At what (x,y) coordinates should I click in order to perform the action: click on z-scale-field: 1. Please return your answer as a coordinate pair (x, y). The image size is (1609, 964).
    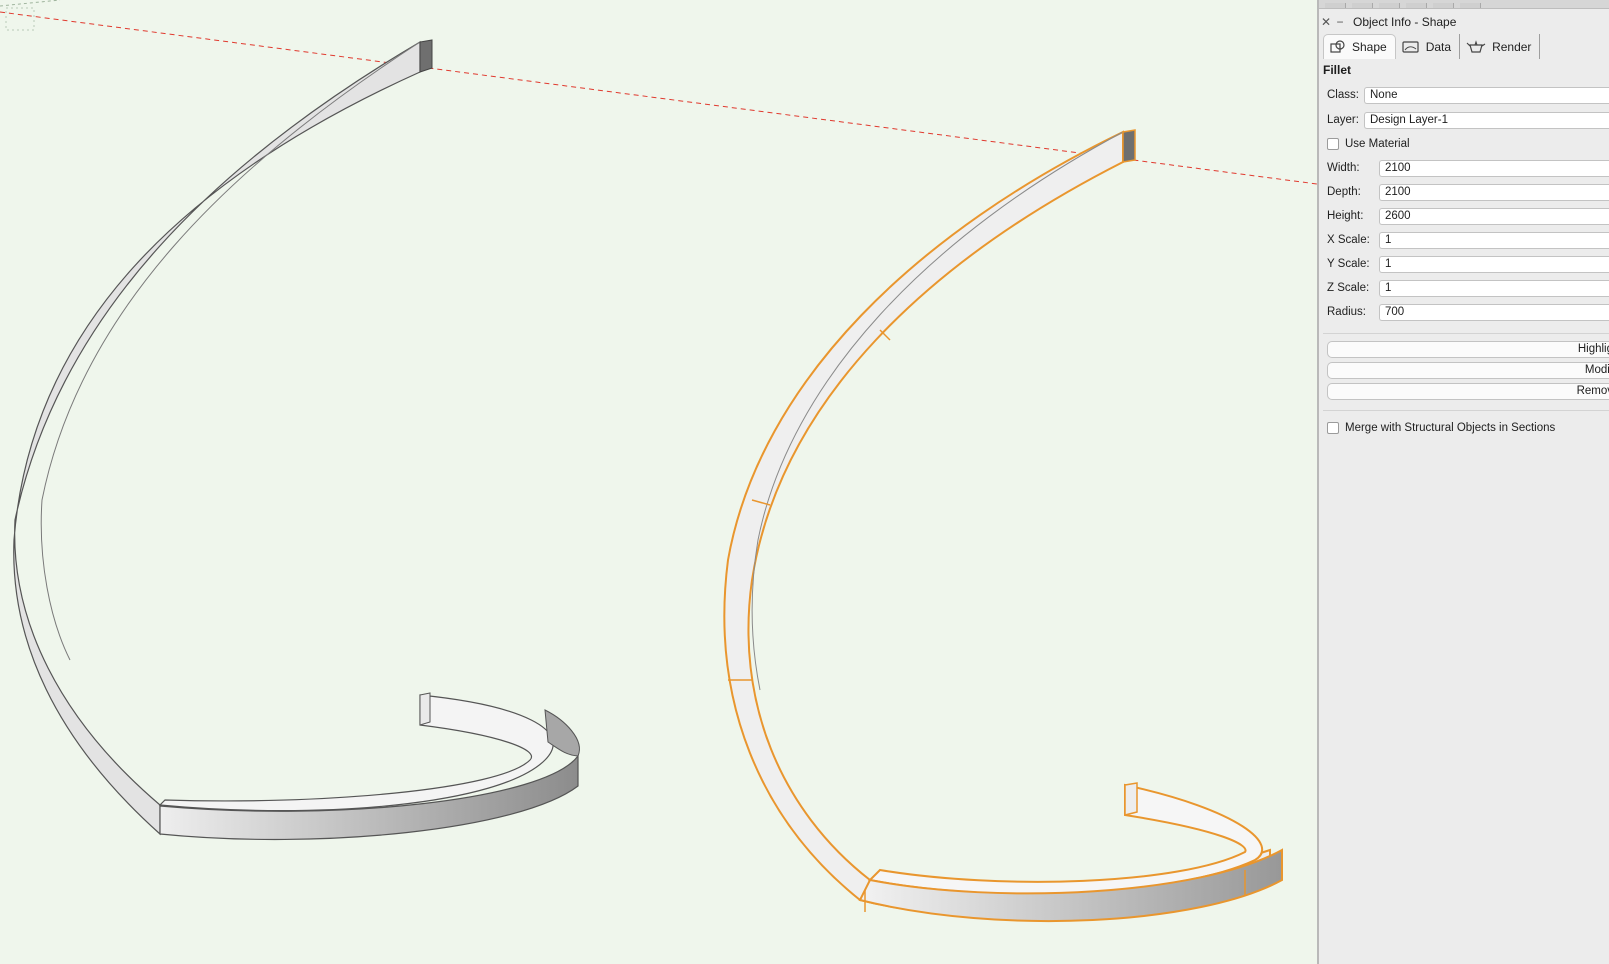
    Looking at the image, I should click on (1494, 288).